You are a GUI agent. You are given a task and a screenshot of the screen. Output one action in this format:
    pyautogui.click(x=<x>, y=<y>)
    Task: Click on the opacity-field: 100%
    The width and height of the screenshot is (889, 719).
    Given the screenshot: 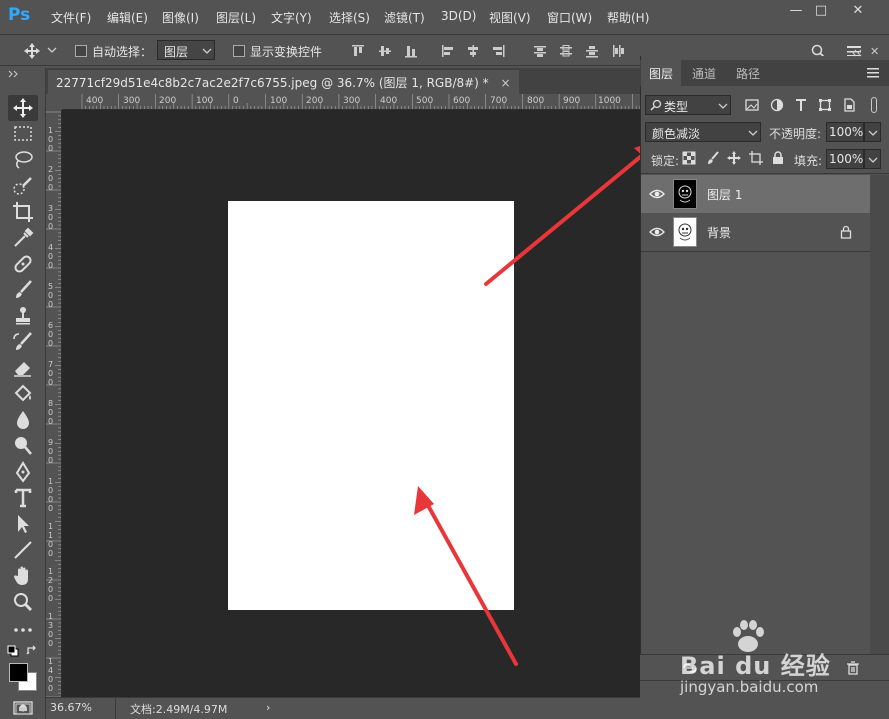 What is the action you would take?
    pyautogui.click(x=845, y=132)
    